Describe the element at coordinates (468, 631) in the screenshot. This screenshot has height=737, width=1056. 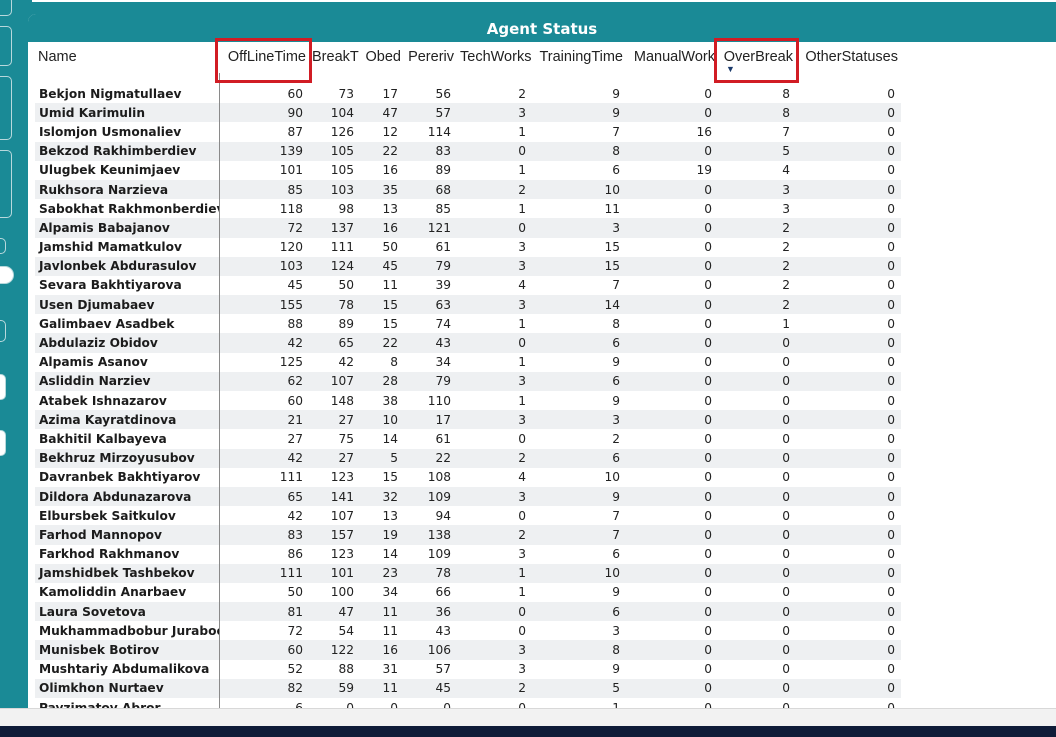
I see `table-row: Mukhammadbobur Juraboev 72 54 11 43 0 3 0 0 0` at that location.